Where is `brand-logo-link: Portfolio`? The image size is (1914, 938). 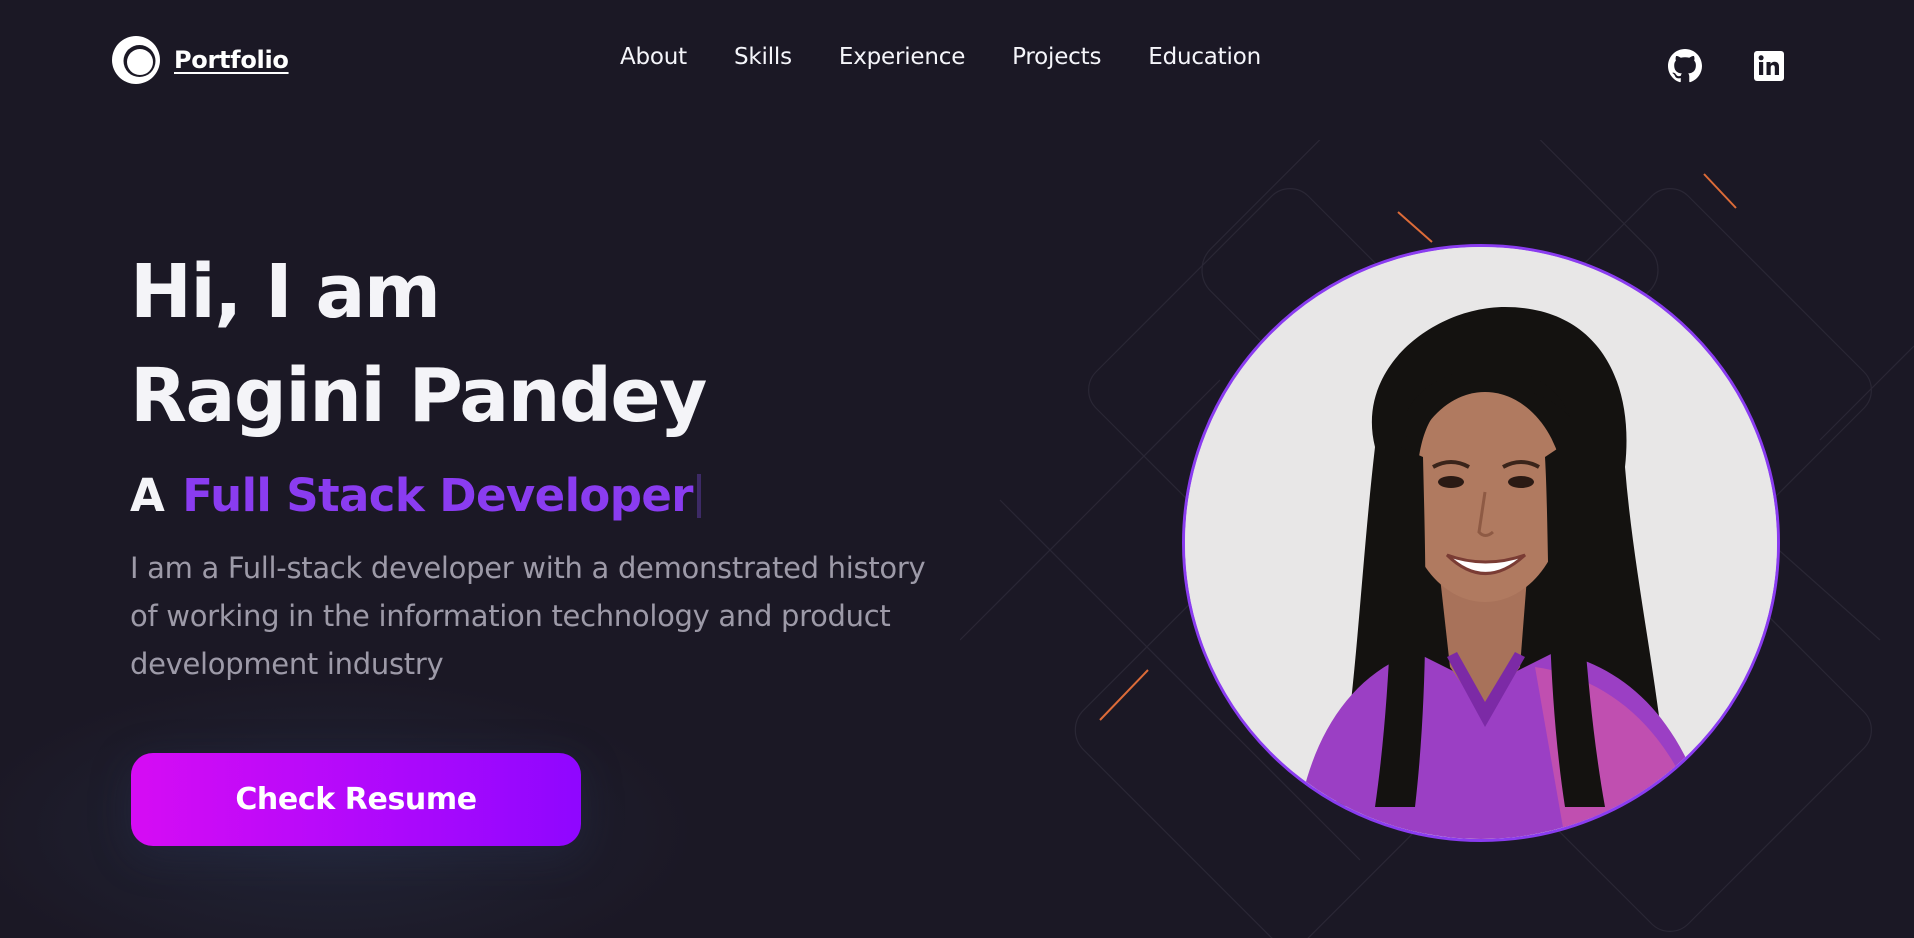 brand-logo-link: Portfolio is located at coordinates (199, 60).